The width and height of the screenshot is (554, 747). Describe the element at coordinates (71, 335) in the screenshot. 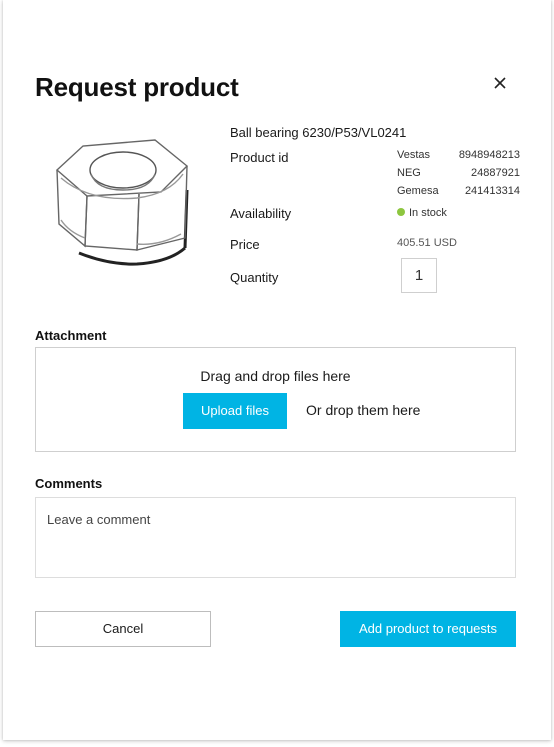

I see `attachment-label: Attachment` at that location.